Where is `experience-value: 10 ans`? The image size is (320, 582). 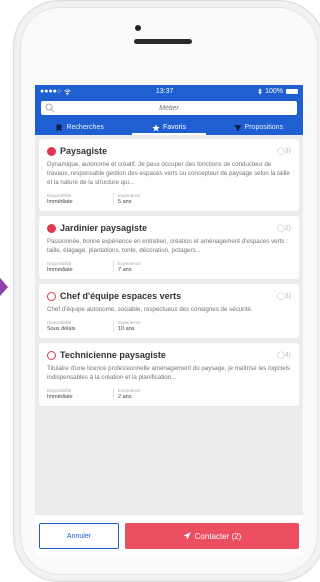 experience-value: 10 ans is located at coordinates (126, 329).